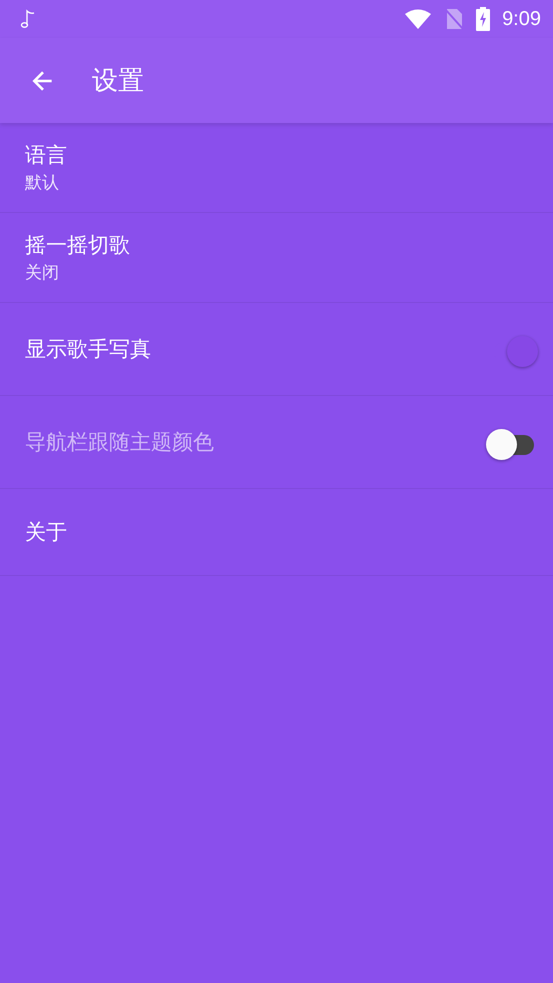  Describe the element at coordinates (42, 273) in the screenshot. I see `setting-summary: 关闭` at that location.